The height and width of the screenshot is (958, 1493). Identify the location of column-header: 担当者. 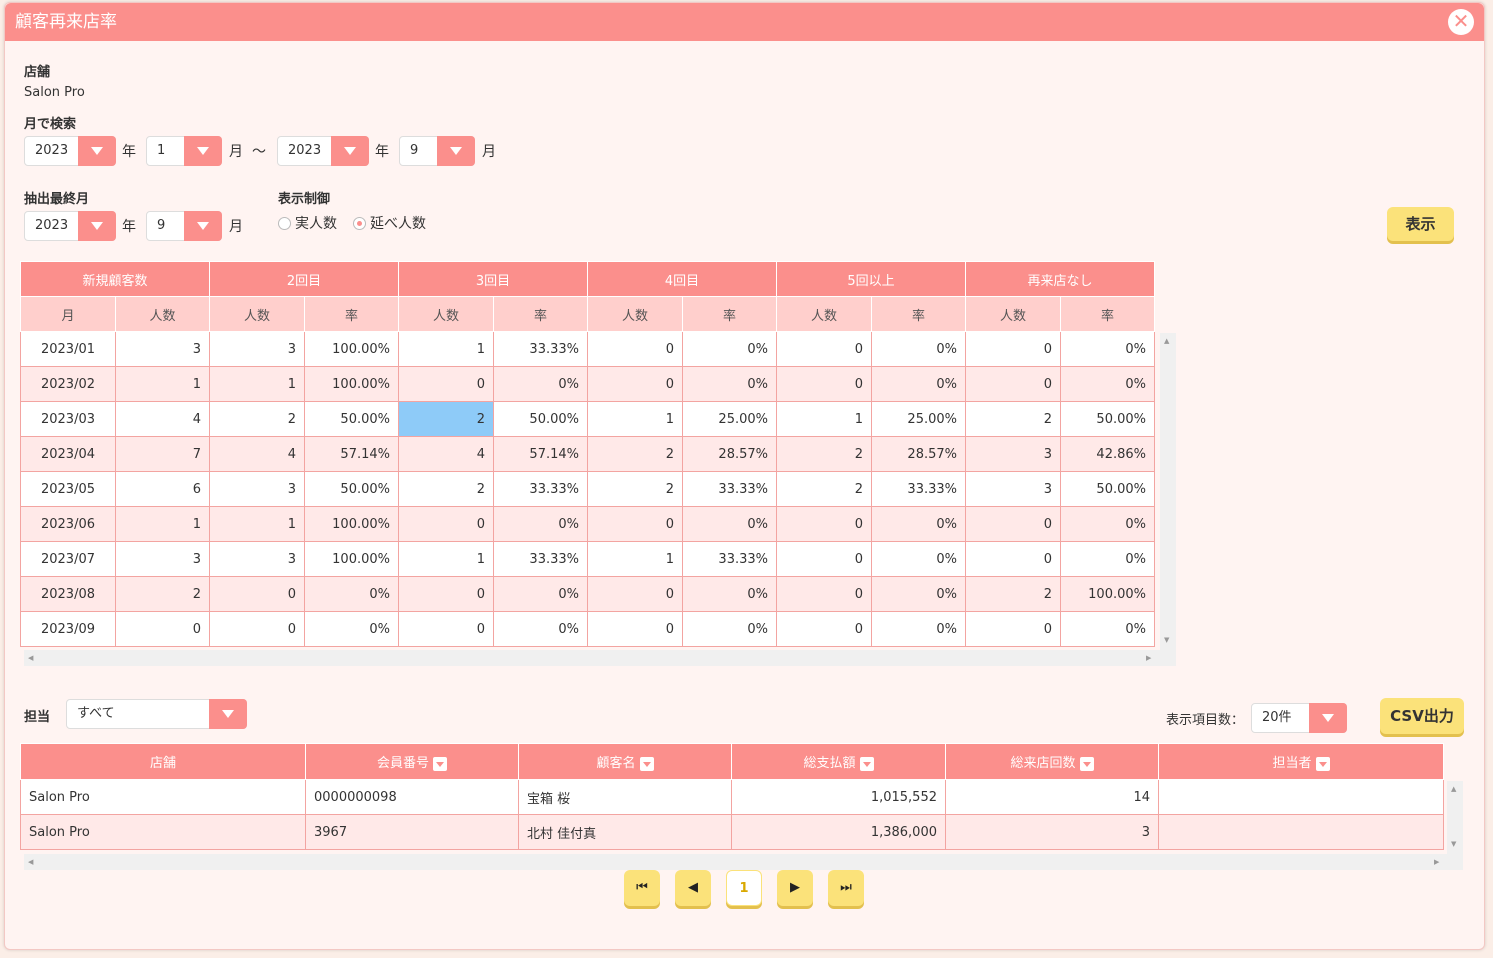
(1301, 761).